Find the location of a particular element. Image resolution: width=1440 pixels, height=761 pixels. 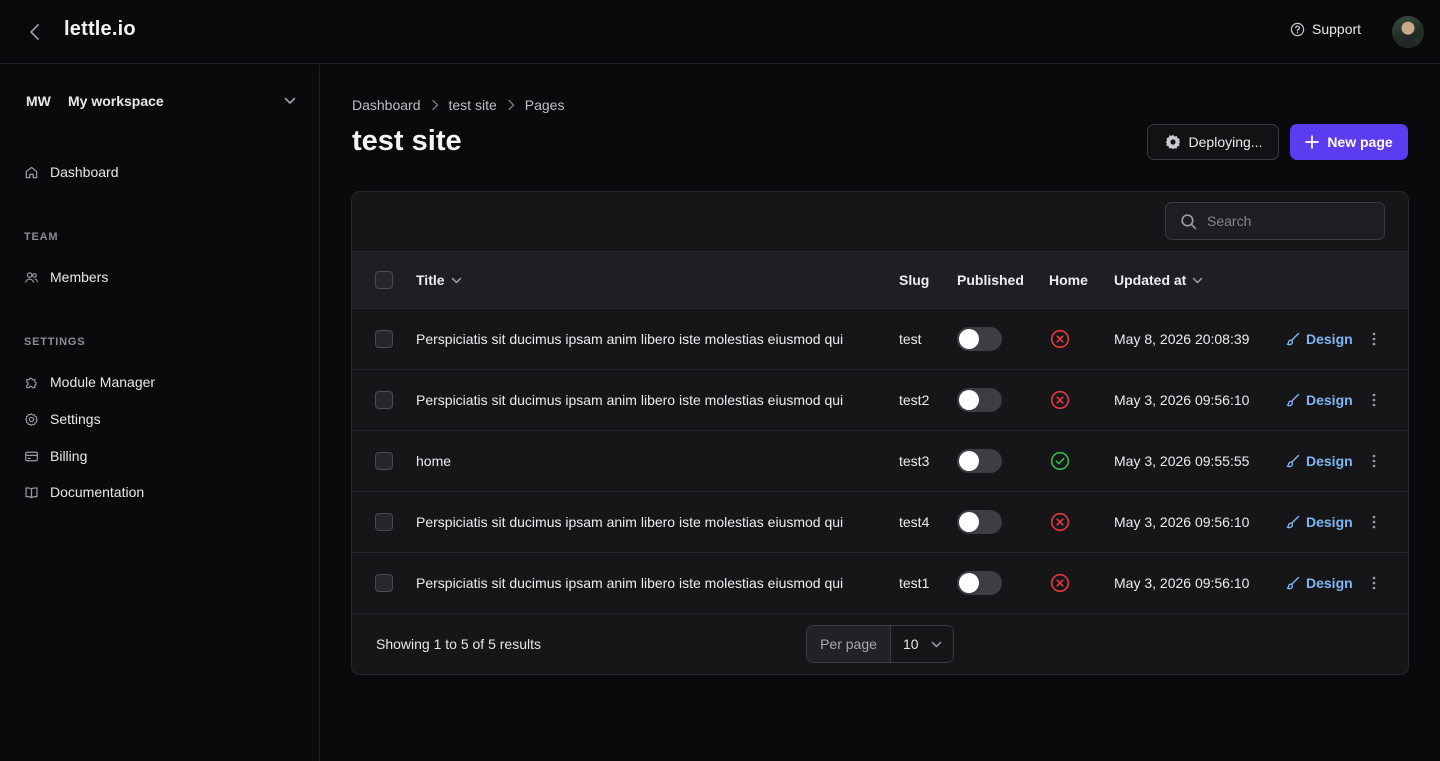

brand-logo: lettle.io is located at coordinates (100, 29).